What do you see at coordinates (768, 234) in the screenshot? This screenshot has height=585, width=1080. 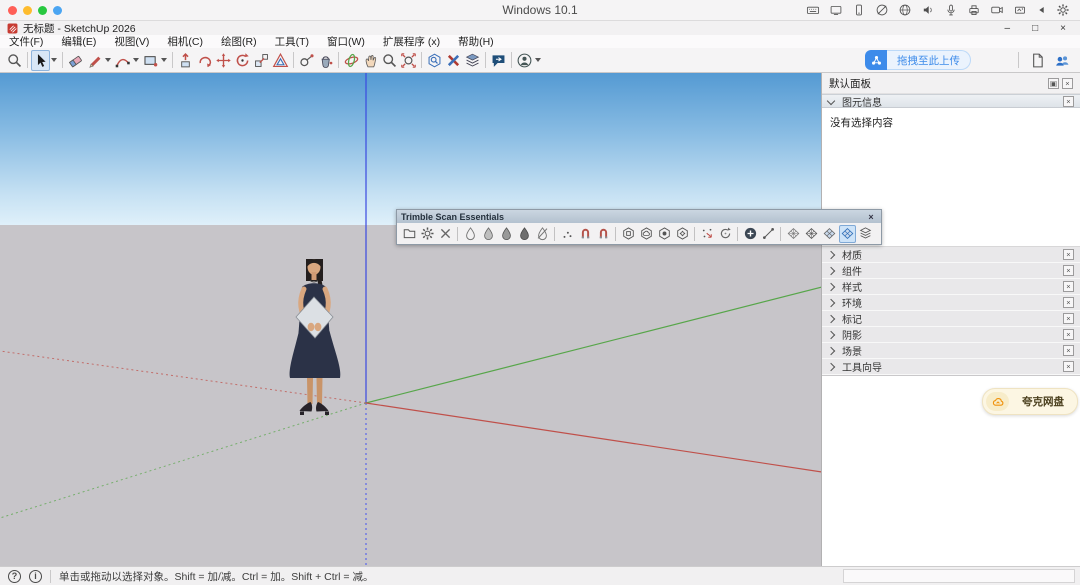 I see `polyline-icon` at bounding box center [768, 234].